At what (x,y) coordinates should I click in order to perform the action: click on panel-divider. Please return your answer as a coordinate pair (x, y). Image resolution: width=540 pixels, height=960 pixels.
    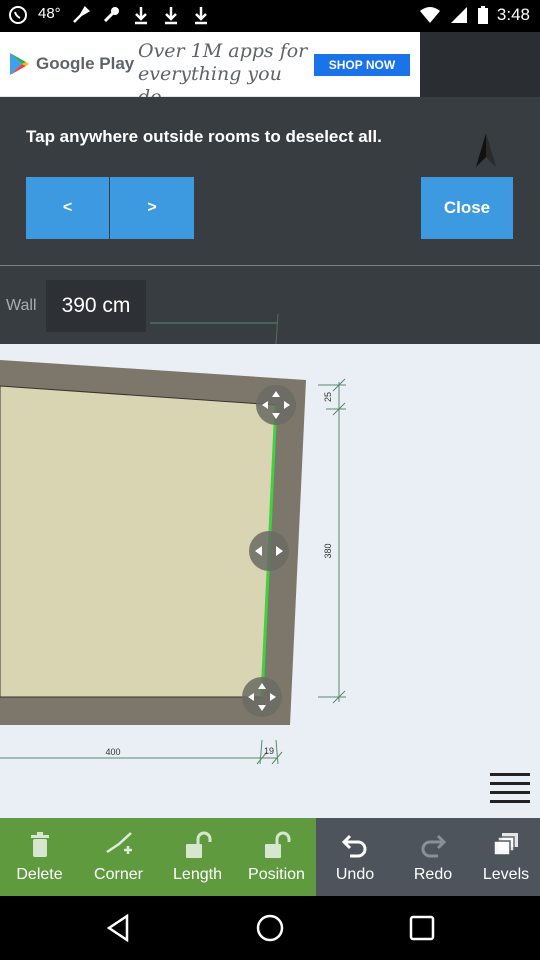
    Looking at the image, I should click on (270, 265).